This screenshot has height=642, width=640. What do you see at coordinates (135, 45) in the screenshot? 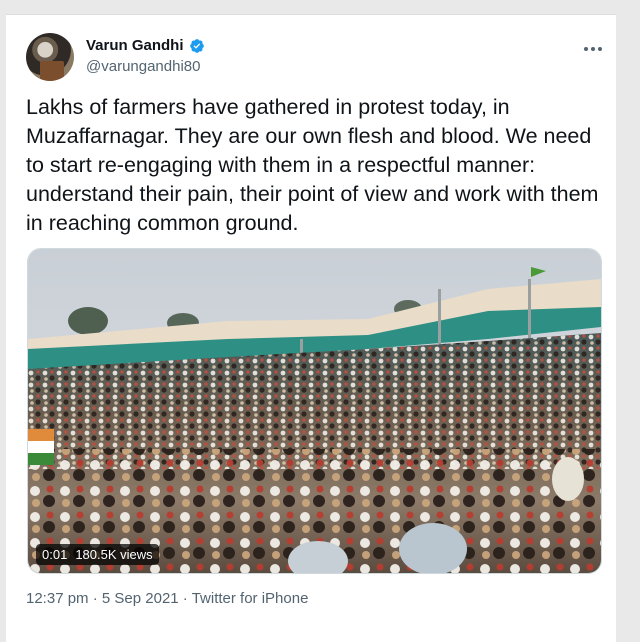
I see `display-name: Varun Gandhi` at bounding box center [135, 45].